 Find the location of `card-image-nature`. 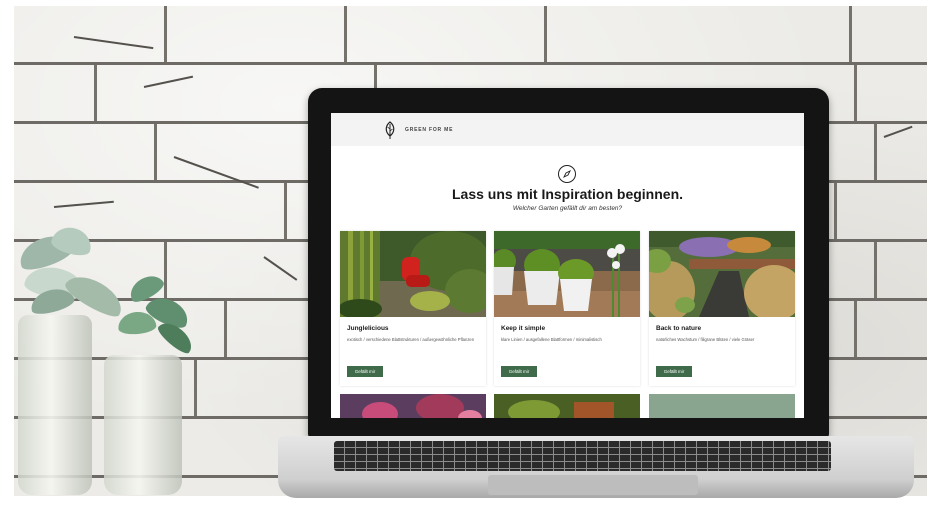

card-image-nature is located at coordinates (722, 274).